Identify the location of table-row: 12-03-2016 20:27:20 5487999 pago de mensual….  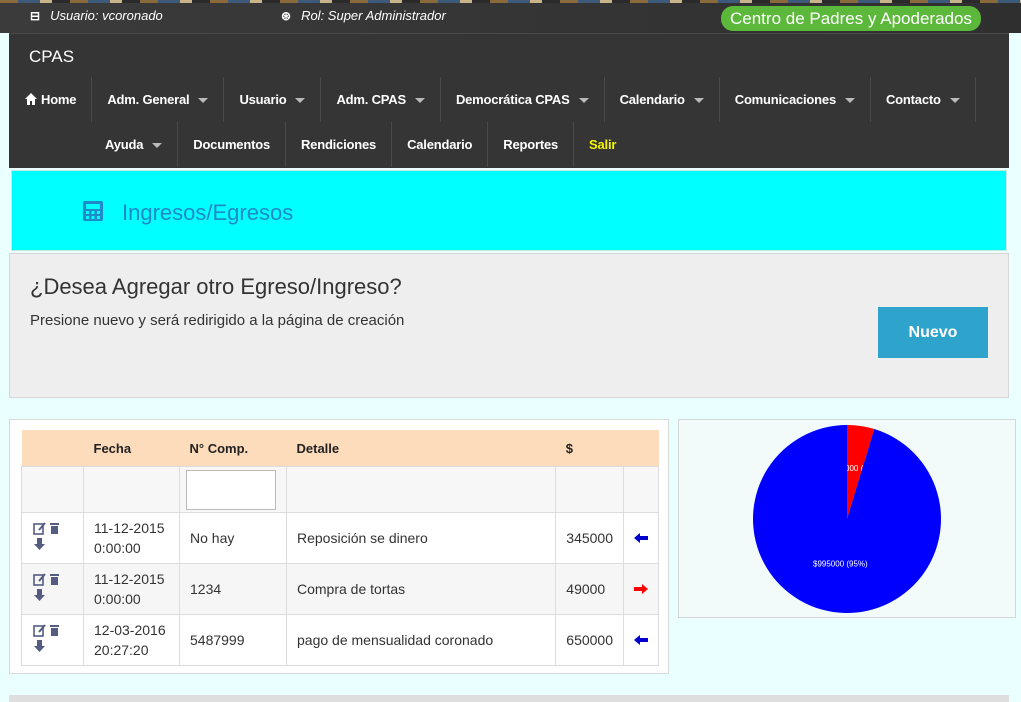
(340, 640).